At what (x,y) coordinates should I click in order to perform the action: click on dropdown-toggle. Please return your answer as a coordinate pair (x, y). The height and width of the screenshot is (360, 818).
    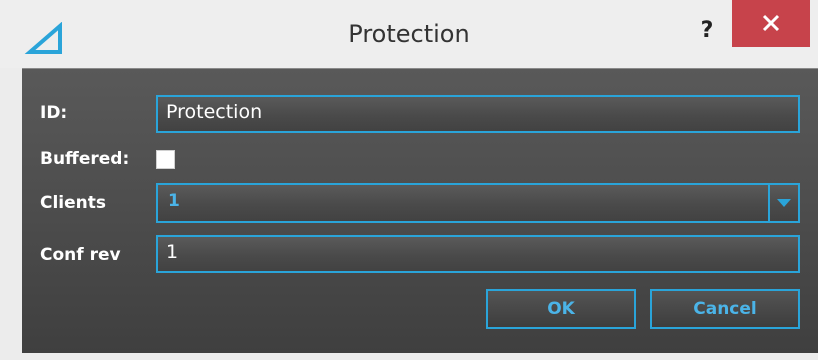
    Looking at the image, I should click on (783, 203).